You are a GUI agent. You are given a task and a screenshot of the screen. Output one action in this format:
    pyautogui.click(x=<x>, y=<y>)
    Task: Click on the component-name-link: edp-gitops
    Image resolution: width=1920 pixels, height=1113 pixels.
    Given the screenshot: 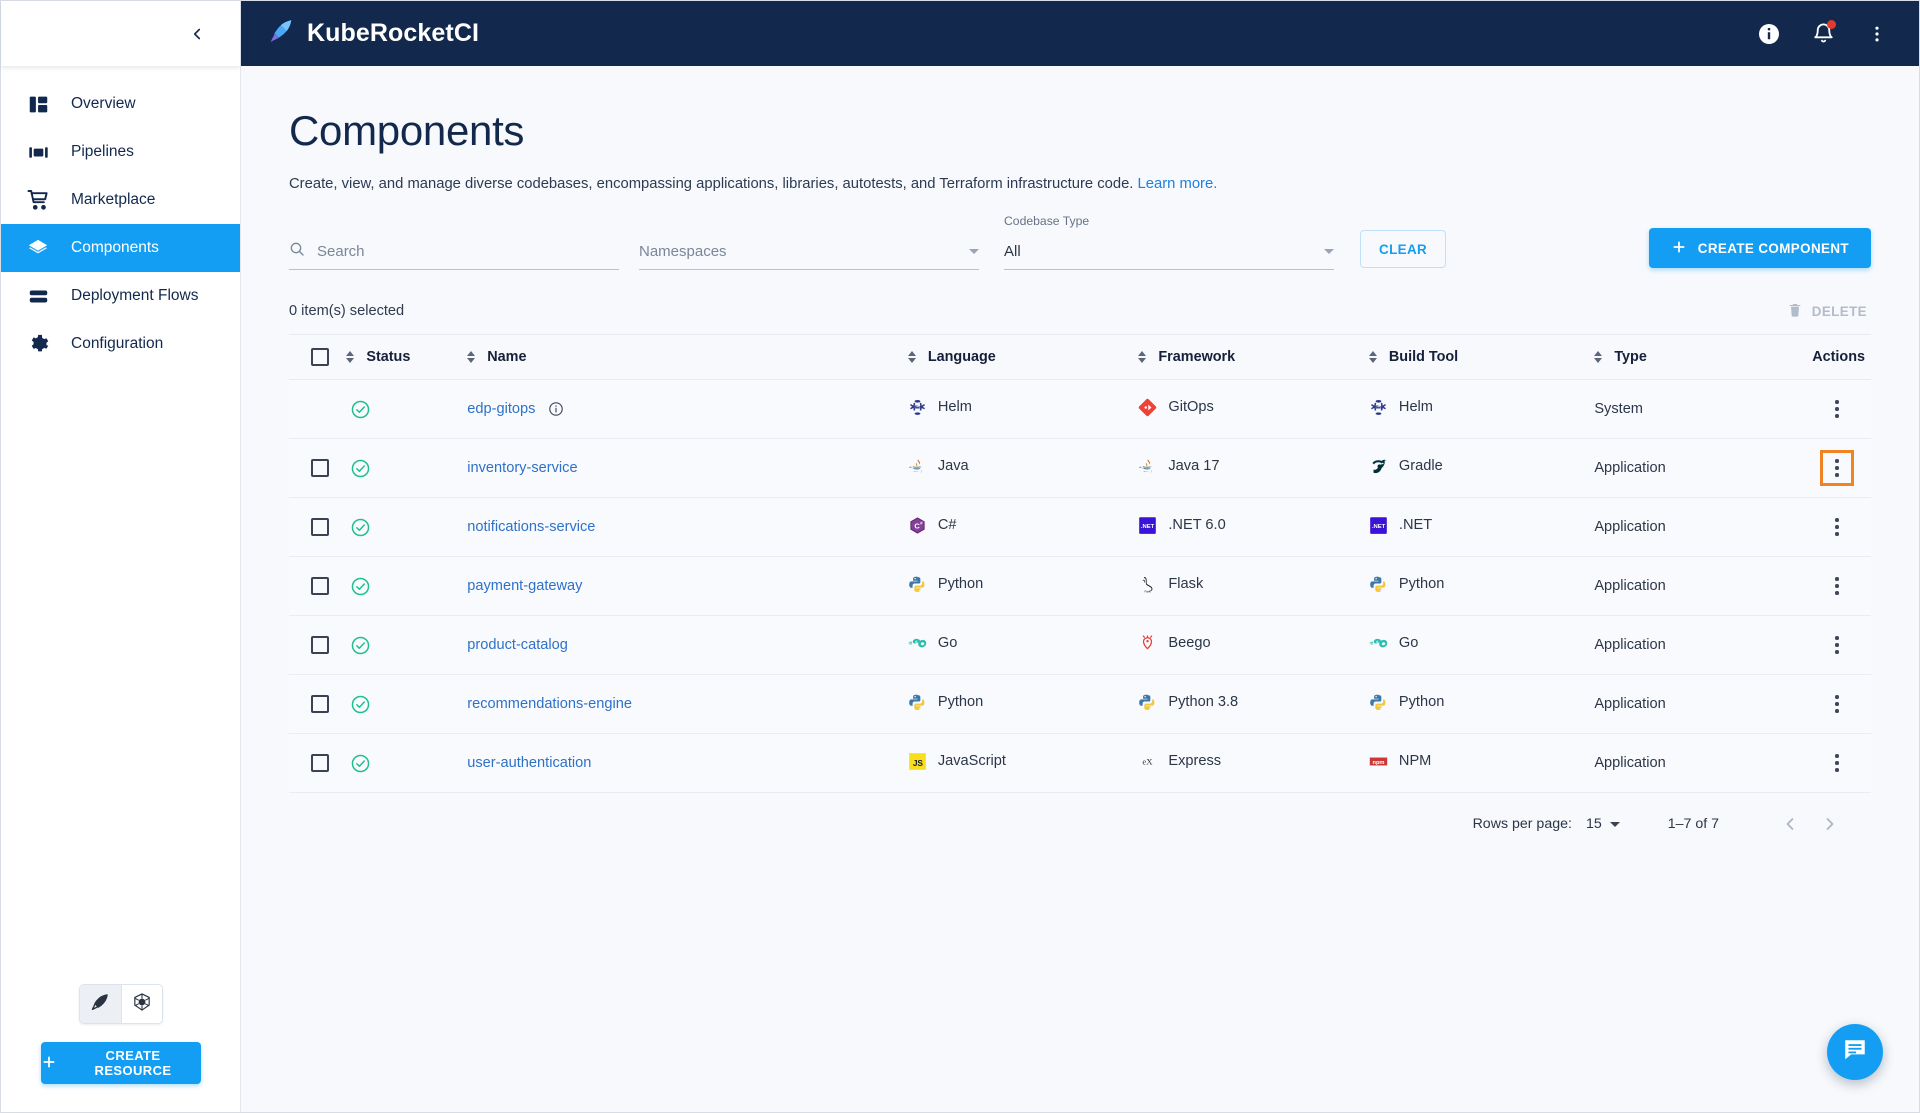 What is the action you would take?
    pyautogui.click(x=501, y=409)
    